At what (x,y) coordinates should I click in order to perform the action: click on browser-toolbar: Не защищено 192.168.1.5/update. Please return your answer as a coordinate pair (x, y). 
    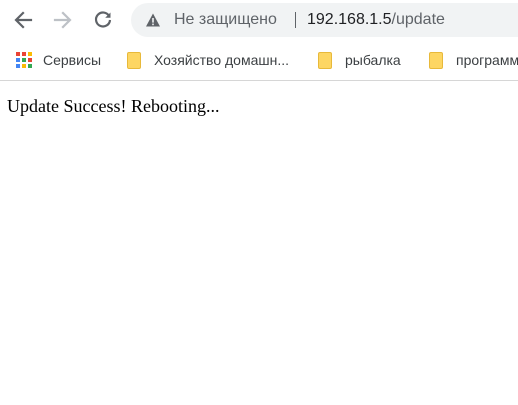
    Looking at the image, I should click on (259, 20).